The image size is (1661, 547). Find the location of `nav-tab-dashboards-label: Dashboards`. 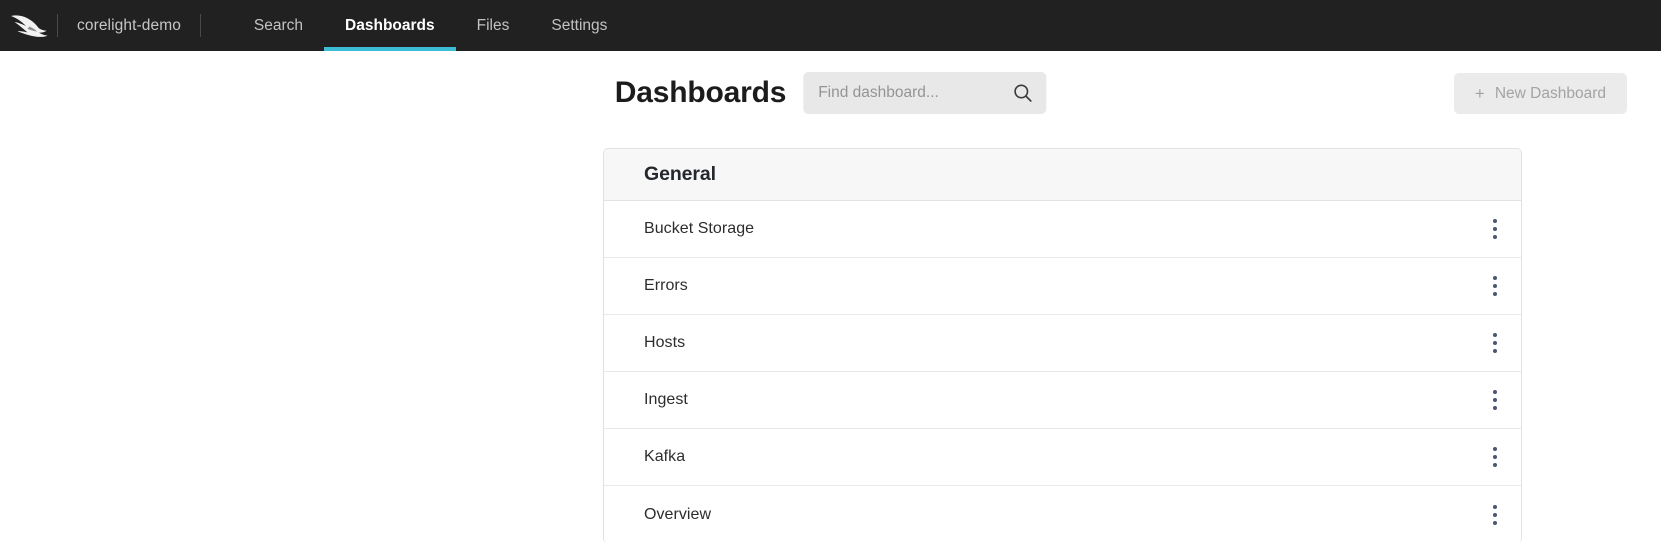

nav-tab-dashboards-label: Dashboards is located at coordinates (390, 25).